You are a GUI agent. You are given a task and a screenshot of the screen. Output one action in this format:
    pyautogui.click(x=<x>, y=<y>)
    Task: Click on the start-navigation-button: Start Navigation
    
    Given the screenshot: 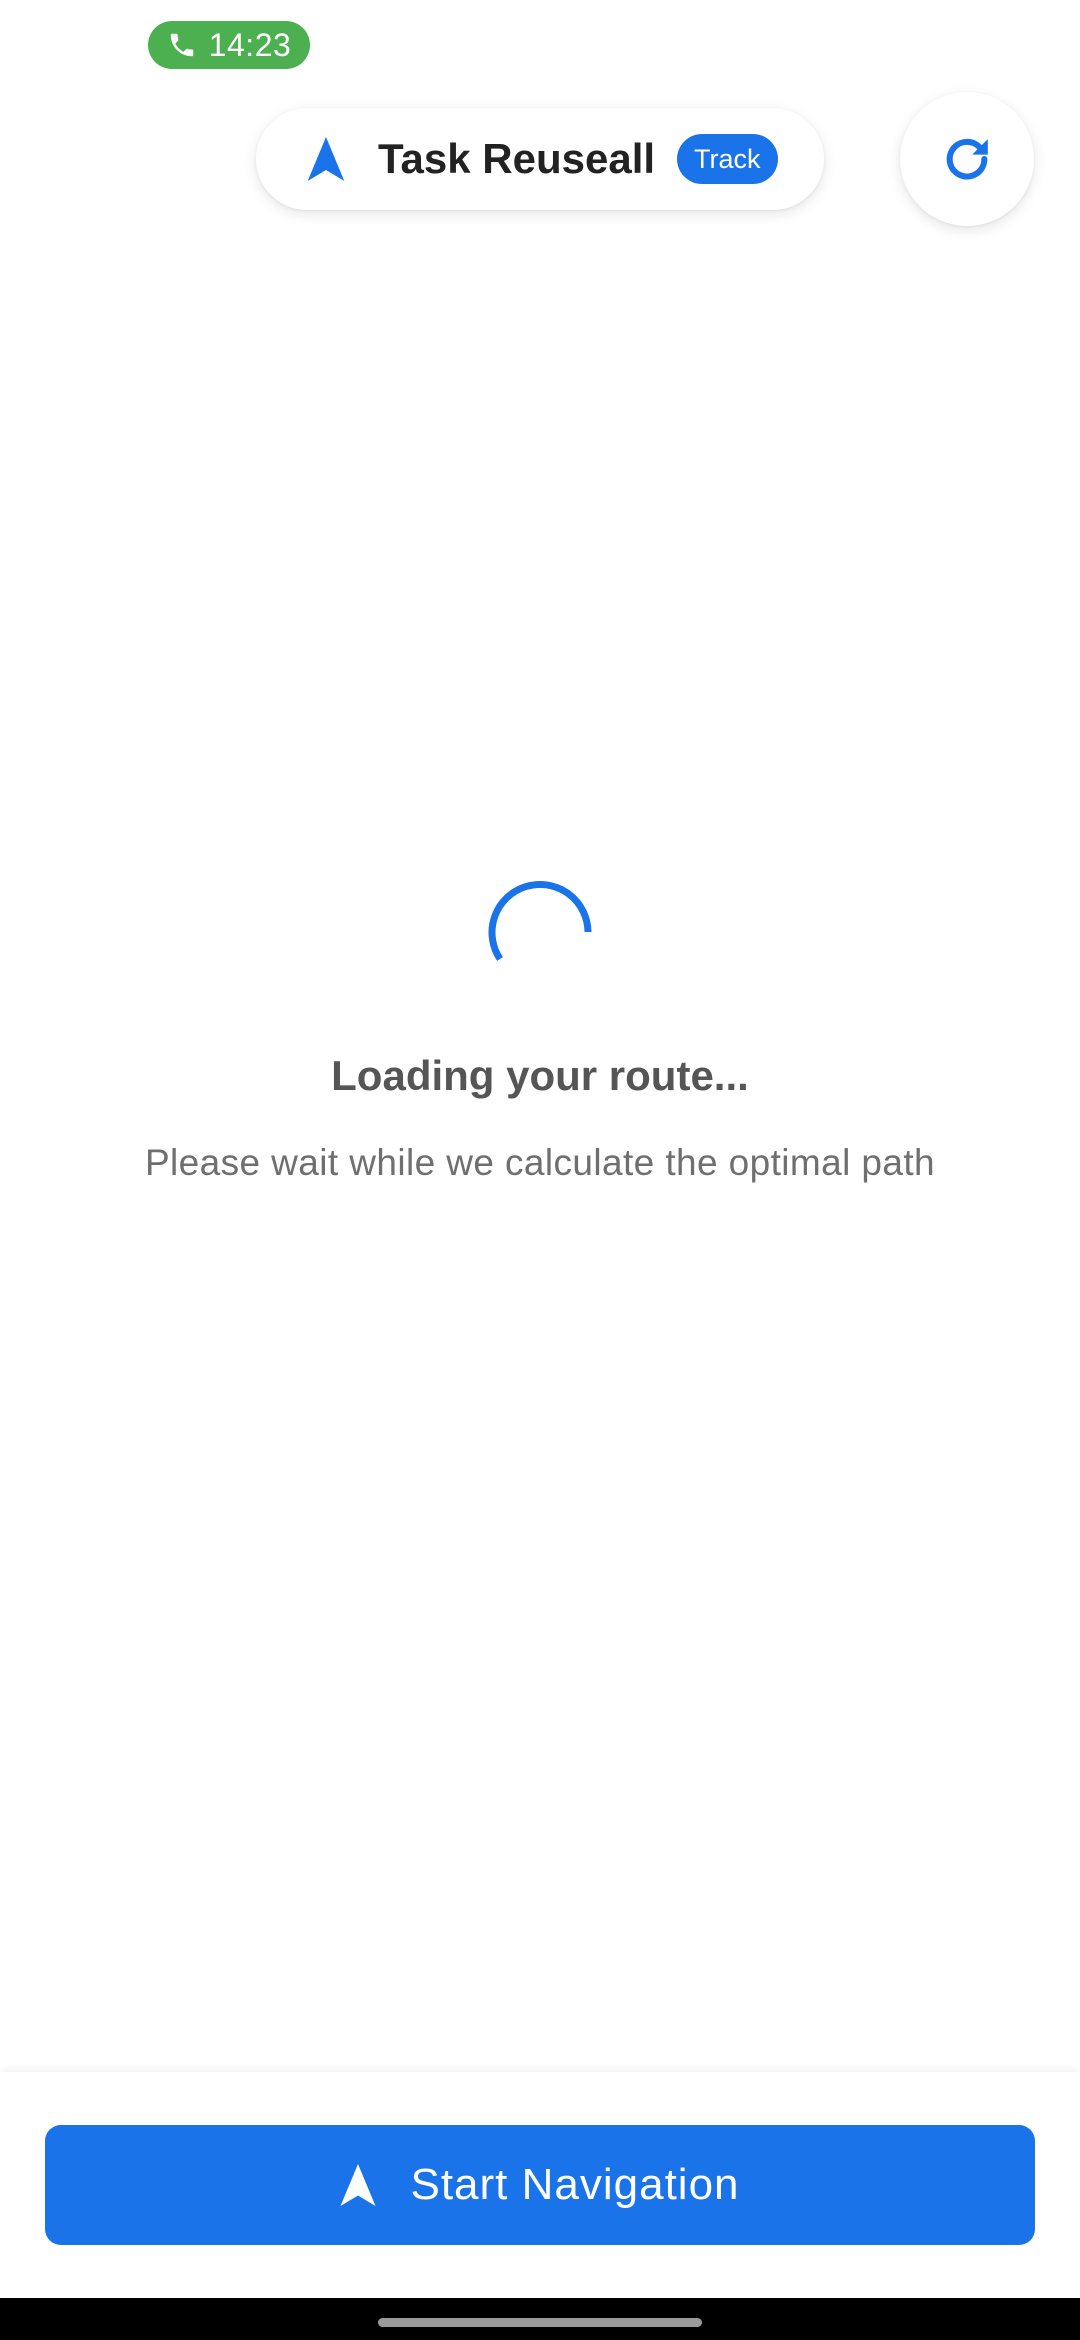 What is the action you would take?
    pyautogui.click(x=540, y=2185)
    